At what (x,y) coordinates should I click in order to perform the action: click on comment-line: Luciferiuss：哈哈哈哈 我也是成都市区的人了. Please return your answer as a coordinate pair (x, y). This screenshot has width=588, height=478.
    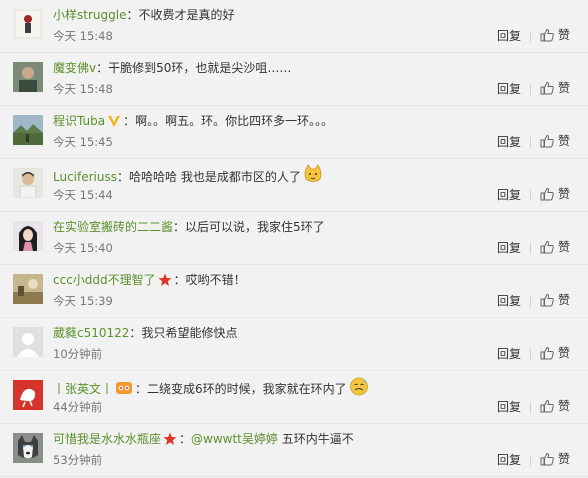
    Looking at the image, I should click on (303, 174).